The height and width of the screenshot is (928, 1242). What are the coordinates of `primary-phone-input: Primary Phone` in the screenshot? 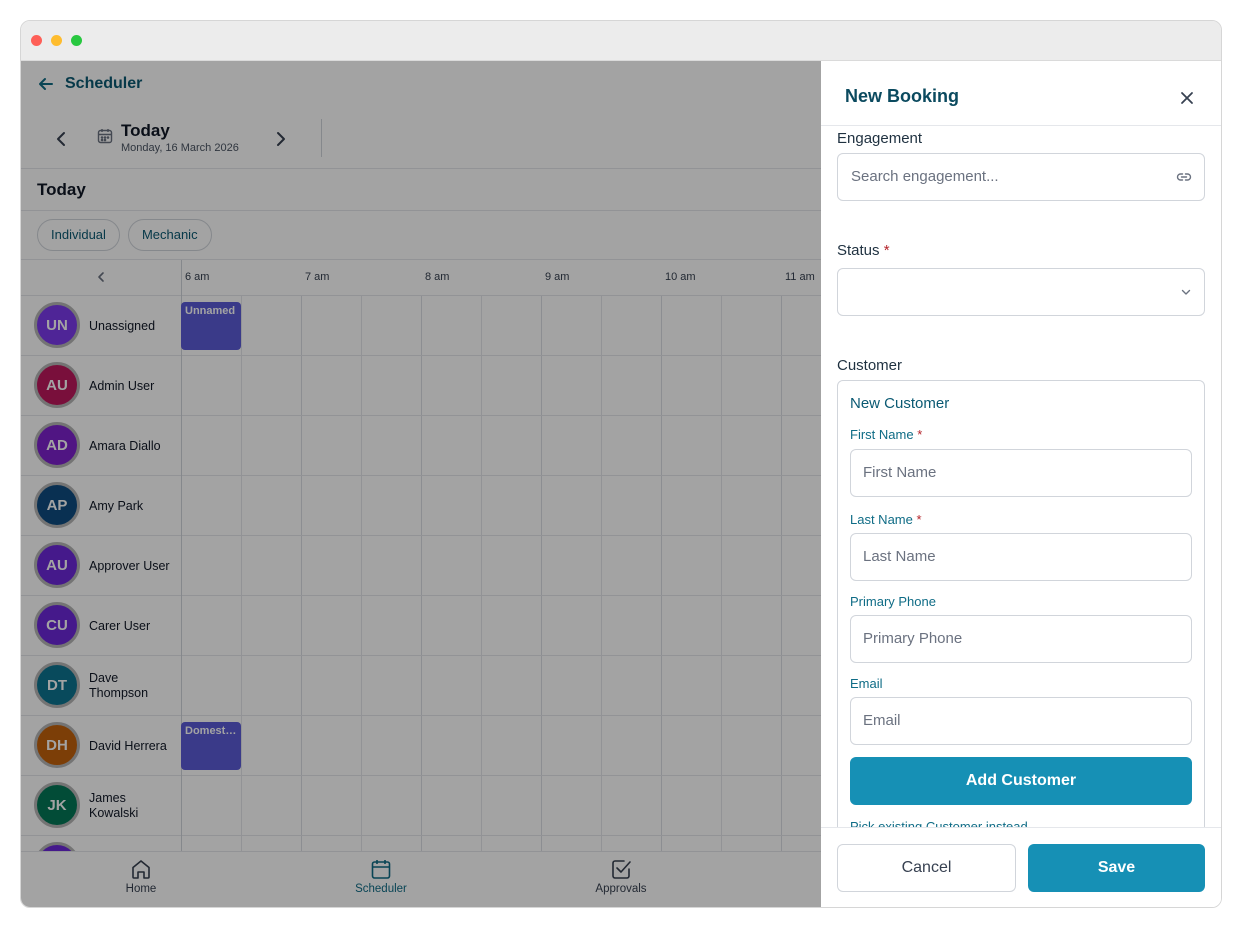 It's located at (1021, 639).